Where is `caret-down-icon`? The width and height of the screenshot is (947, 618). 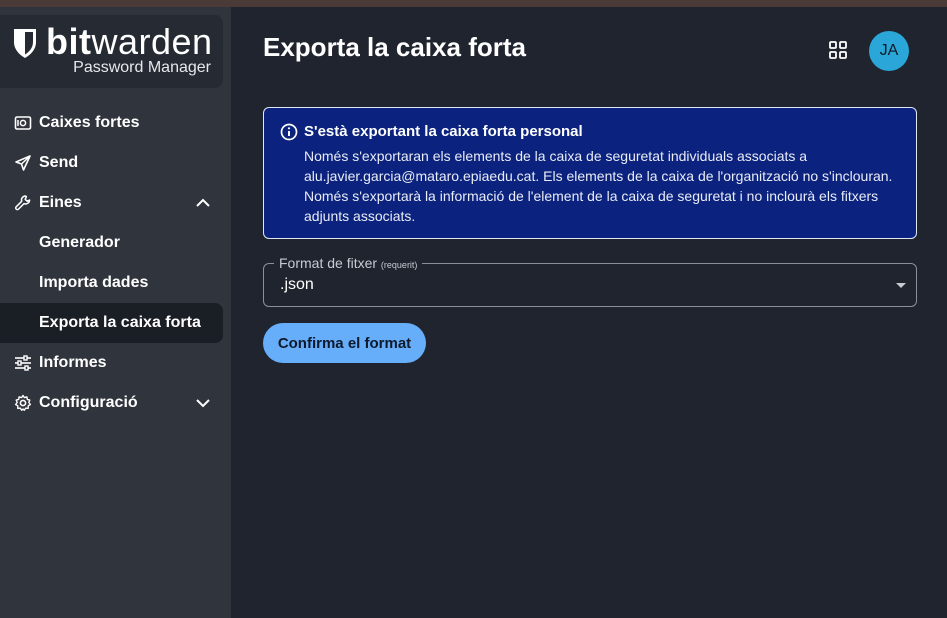
caret-down-icon is located at coordinates (901, 285).